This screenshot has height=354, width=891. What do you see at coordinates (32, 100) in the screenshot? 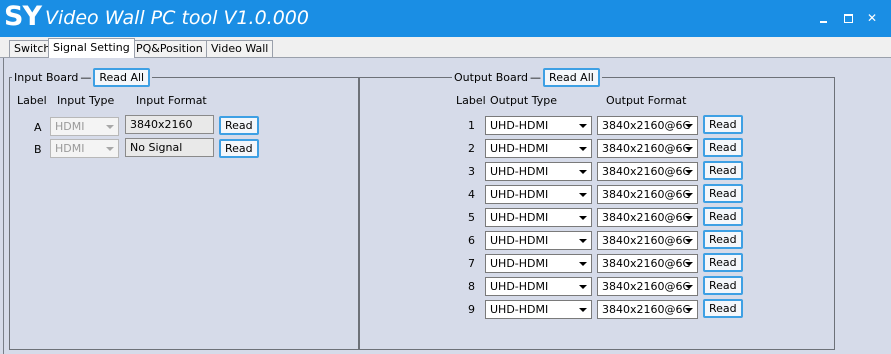
I see `input-header-label: Label` at bounding box center [32, 100].